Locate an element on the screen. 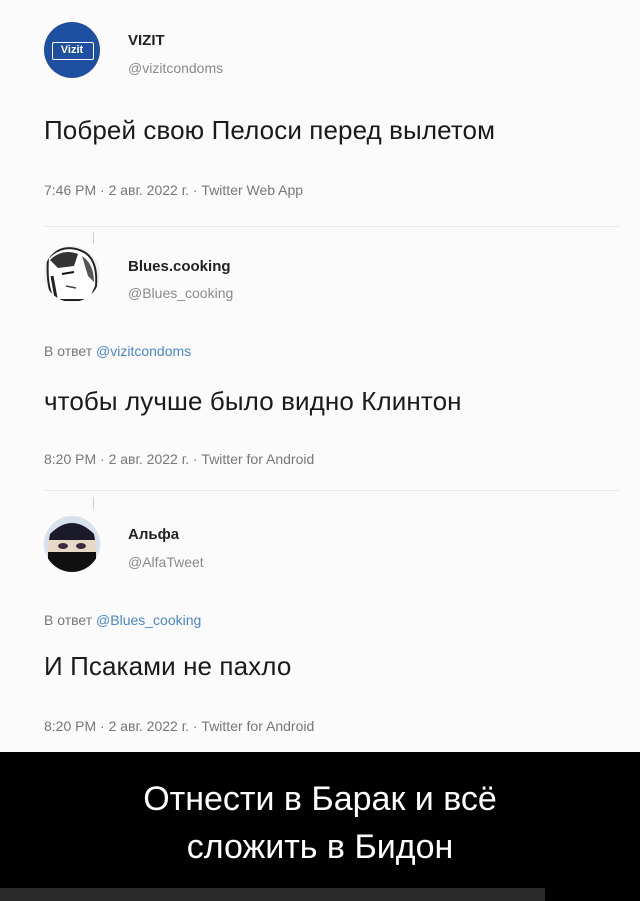  tweet-text: И Псаками не пахло is located at coordinates (168, 666).